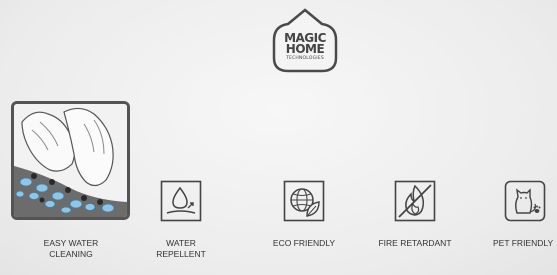 The image size is (557, 275). What do you see at coordinates (304, 243) in the screenshot?
I see `feature-label-eco-friendly: ECO FRIENDLY` at bounding box center [304, 243].